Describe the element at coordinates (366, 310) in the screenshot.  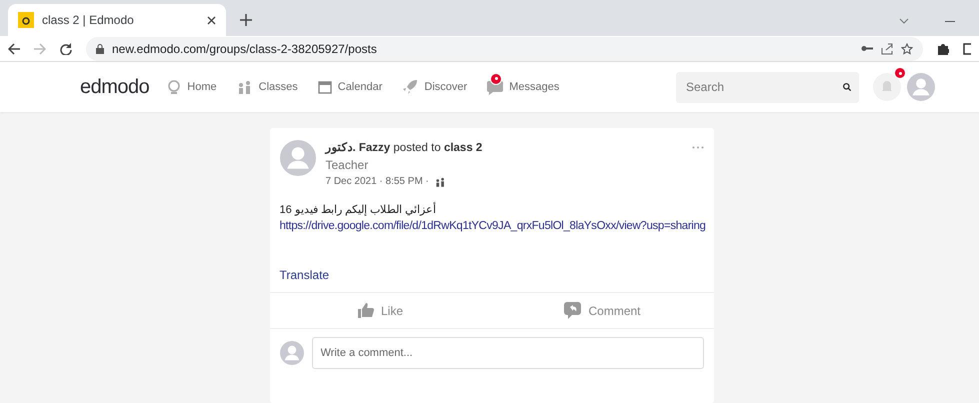
I see `thumbs-up-icon` at that location.